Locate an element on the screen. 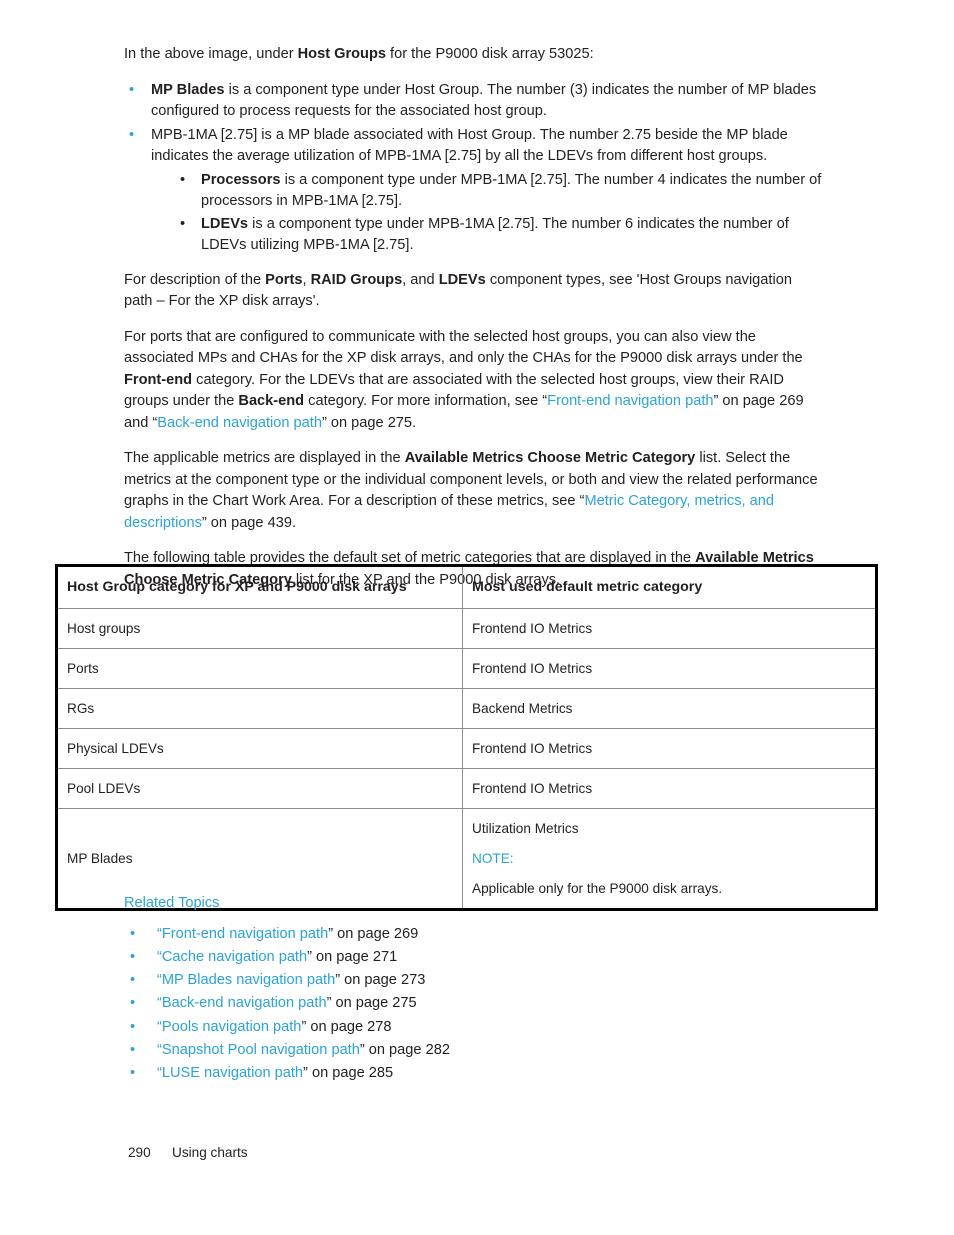  bold-available-metrics: Available Metrics Choose Metric Category is located at coordinates (550, 458).